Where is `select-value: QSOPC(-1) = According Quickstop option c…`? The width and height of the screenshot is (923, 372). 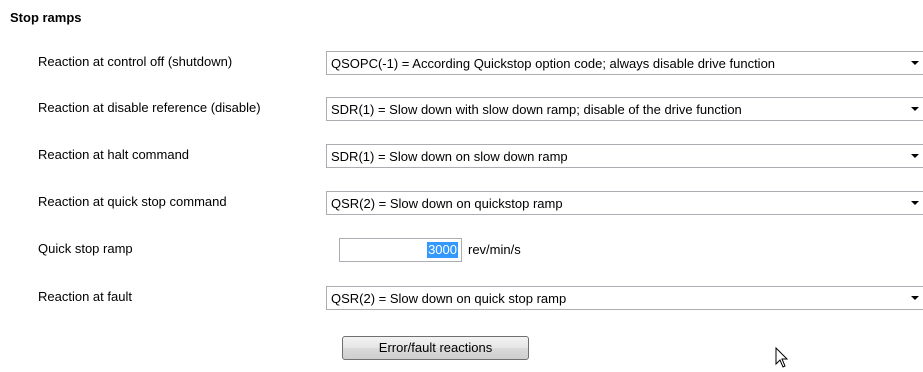
select-value: QSOPC(-1) = According Quickstop option c… is located at coordinates (553, 63).